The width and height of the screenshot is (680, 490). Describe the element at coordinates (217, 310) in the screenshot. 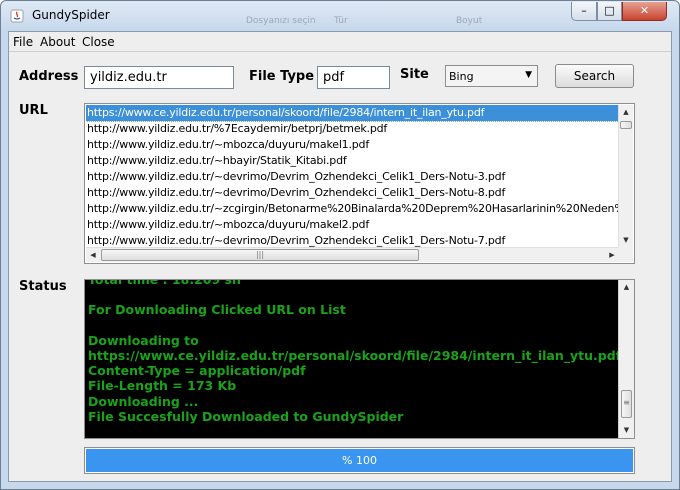

I see `status-log-line: For Downloading Clicked URL on List` at that location.